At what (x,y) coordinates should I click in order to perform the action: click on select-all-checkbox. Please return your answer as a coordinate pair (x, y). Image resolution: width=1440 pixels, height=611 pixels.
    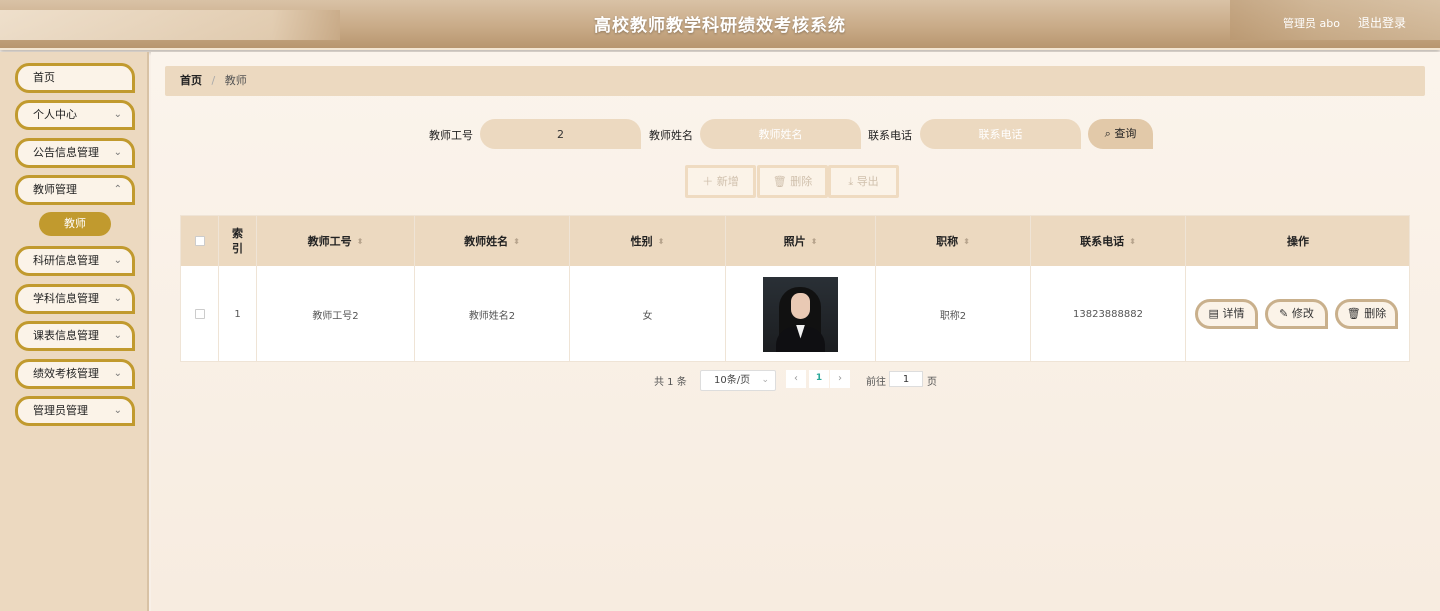
    Looking at the image, I should click on (199, 241).